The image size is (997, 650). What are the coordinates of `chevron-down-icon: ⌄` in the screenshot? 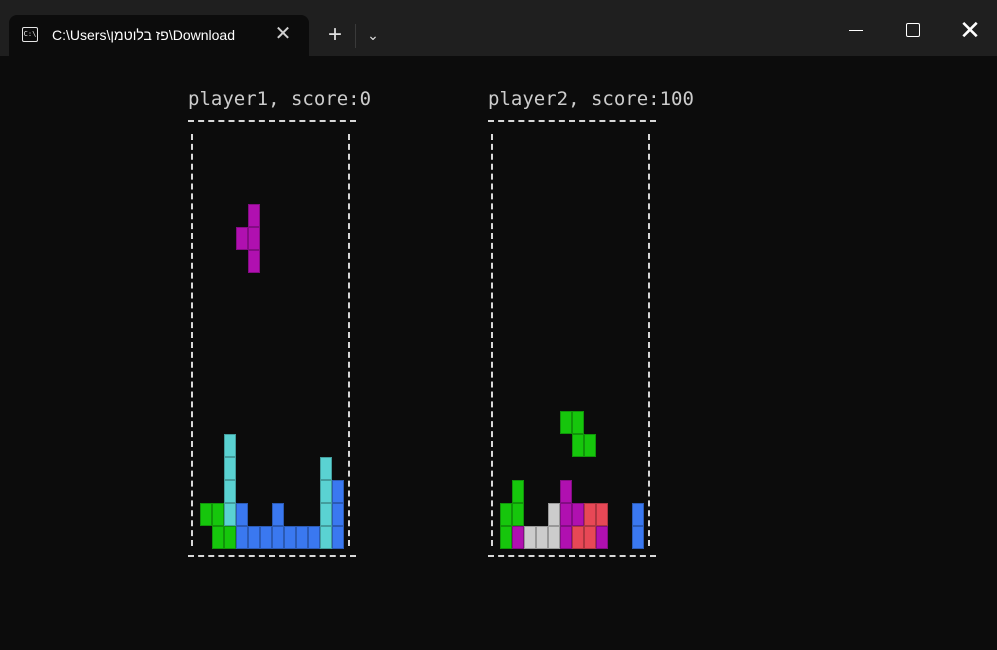 It's located at (373, 35).